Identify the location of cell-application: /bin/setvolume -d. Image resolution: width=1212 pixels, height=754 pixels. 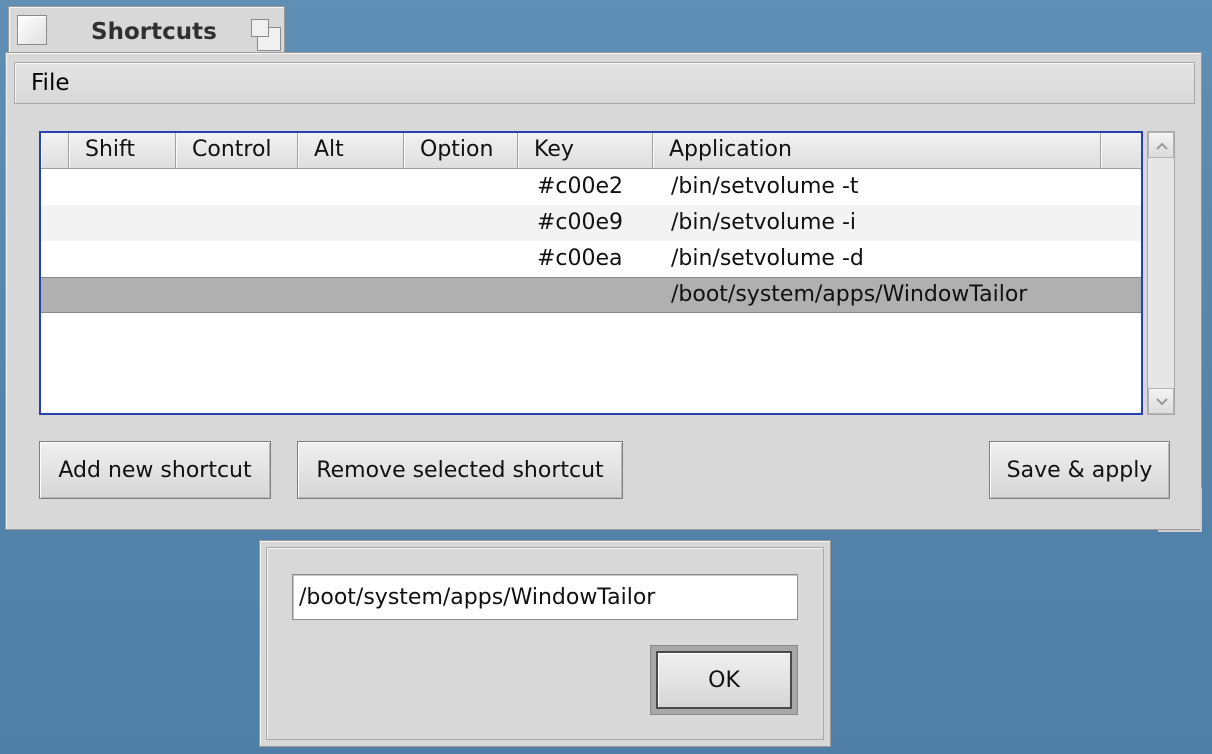
(767, 258).